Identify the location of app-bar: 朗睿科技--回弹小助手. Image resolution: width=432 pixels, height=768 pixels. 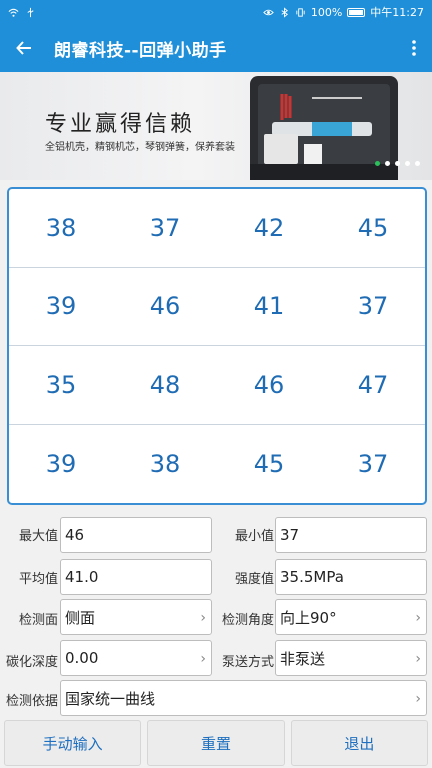
(216, 48).